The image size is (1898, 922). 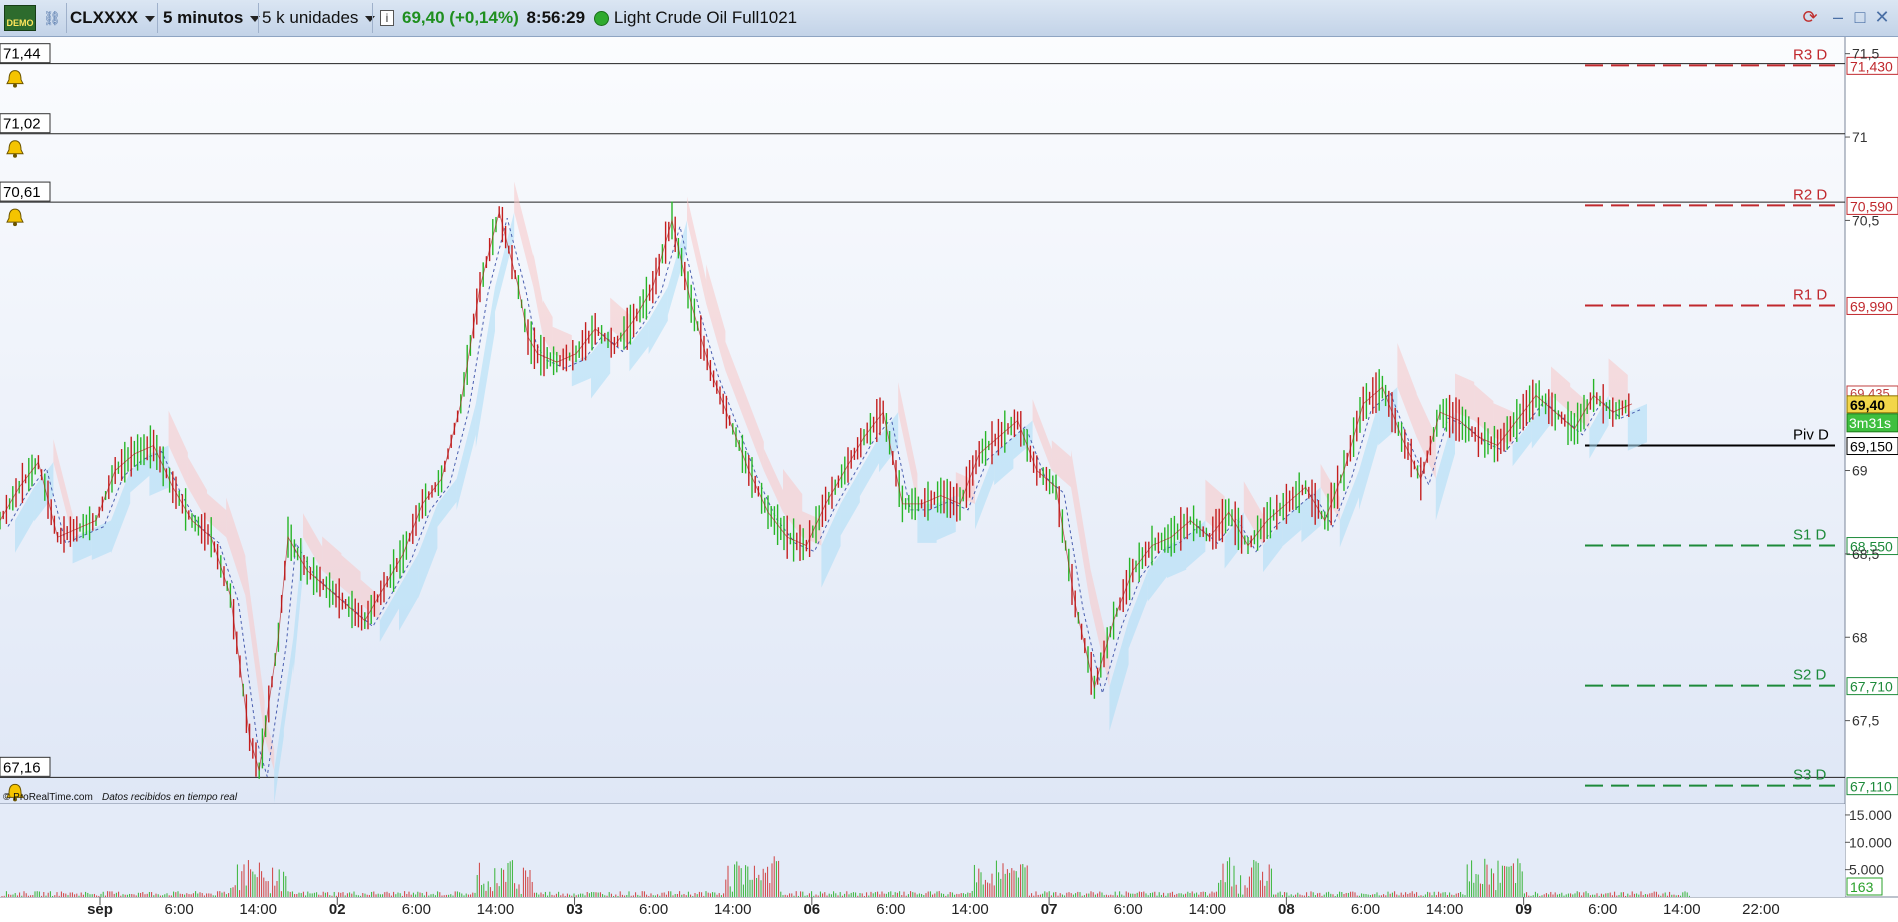 What do you see at coordinates (705, 17) in the screenshot?
I see `instrument-name: Light Crude Oil Full1021` at bounding box center [705, 17].